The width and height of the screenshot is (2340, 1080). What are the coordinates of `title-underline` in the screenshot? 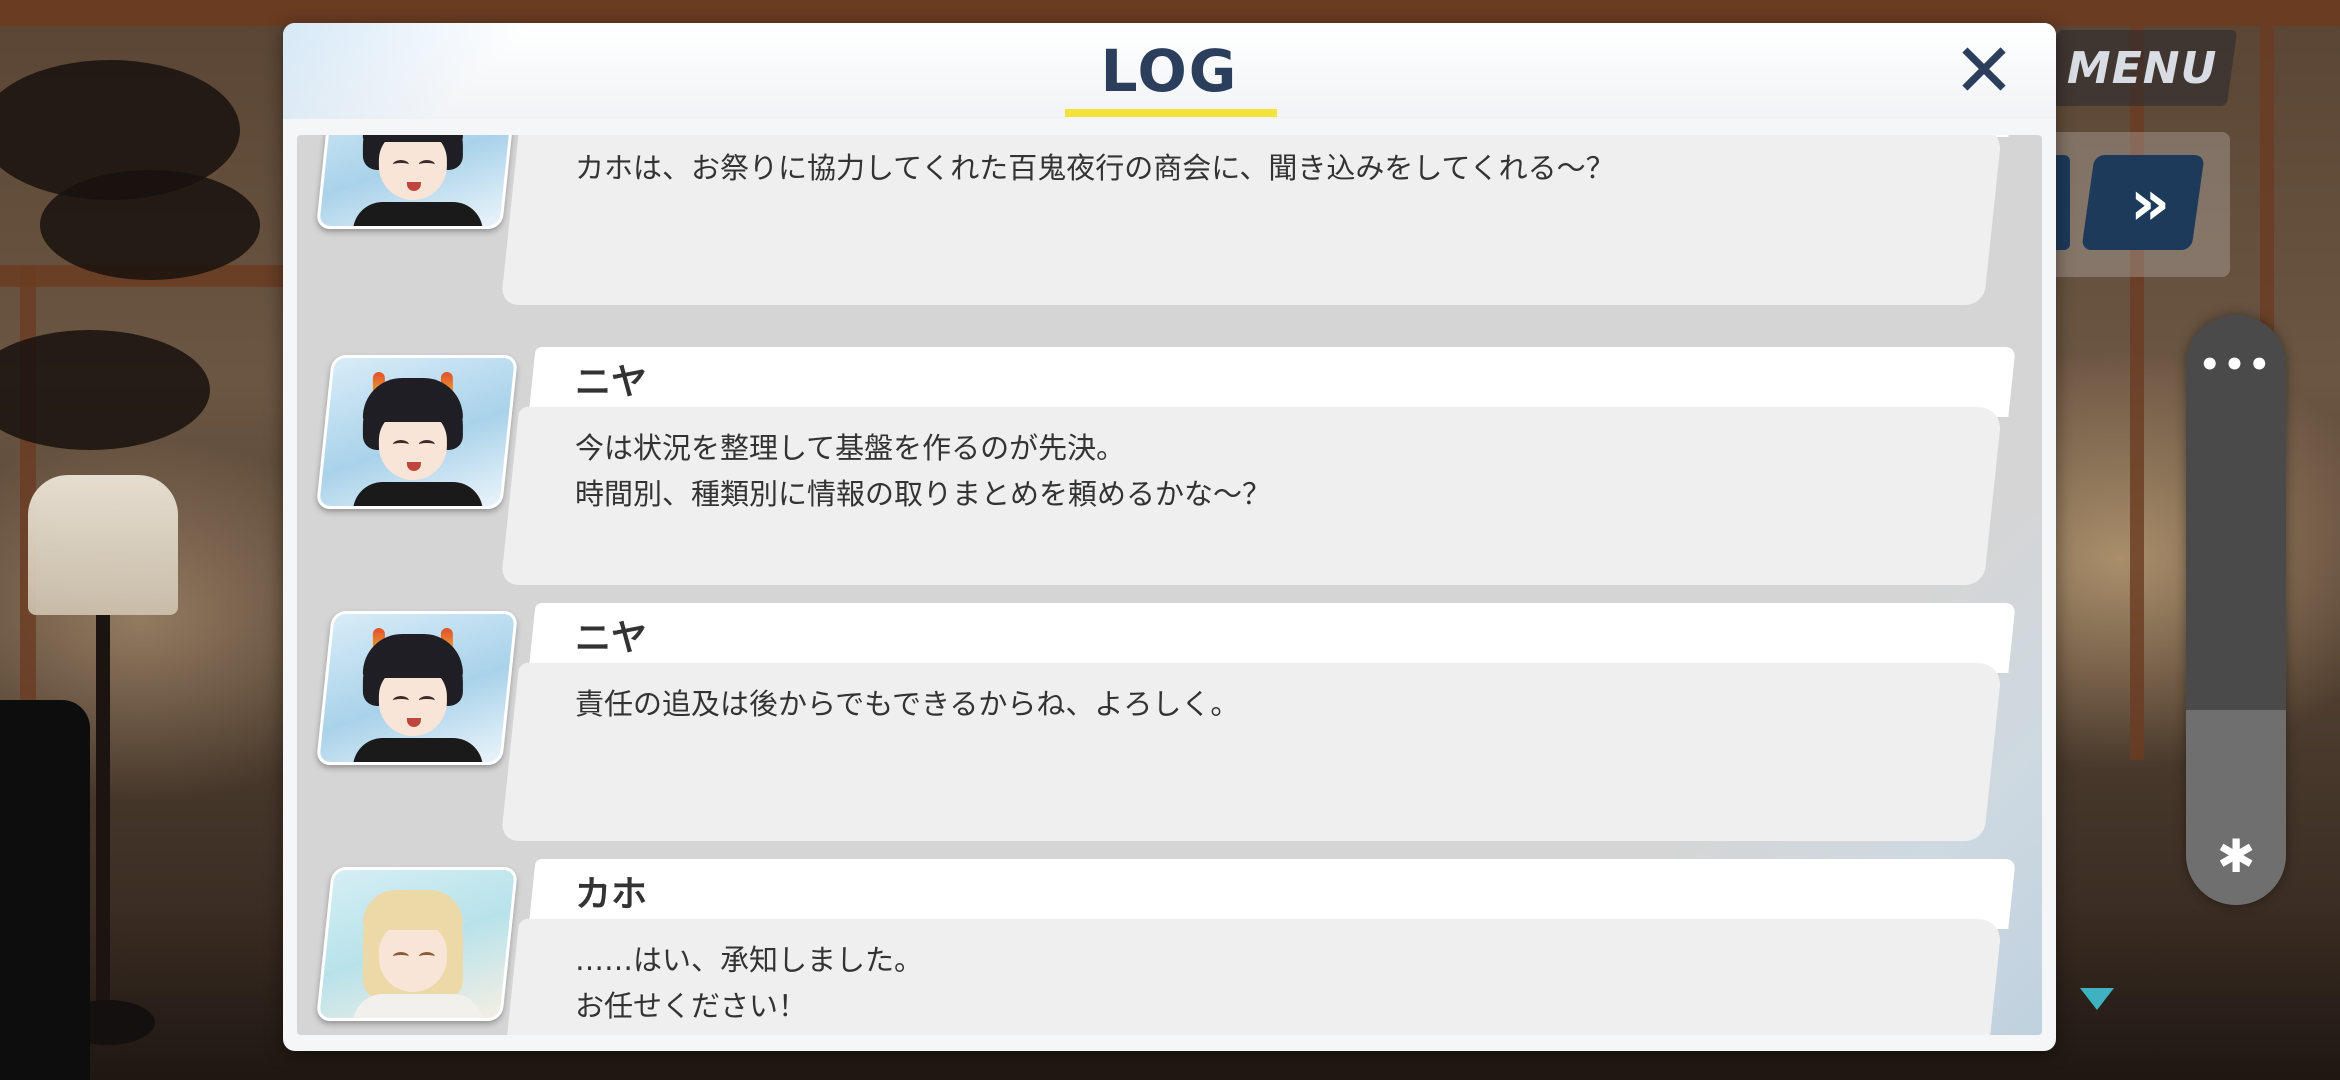 It's located at (1171, 113).